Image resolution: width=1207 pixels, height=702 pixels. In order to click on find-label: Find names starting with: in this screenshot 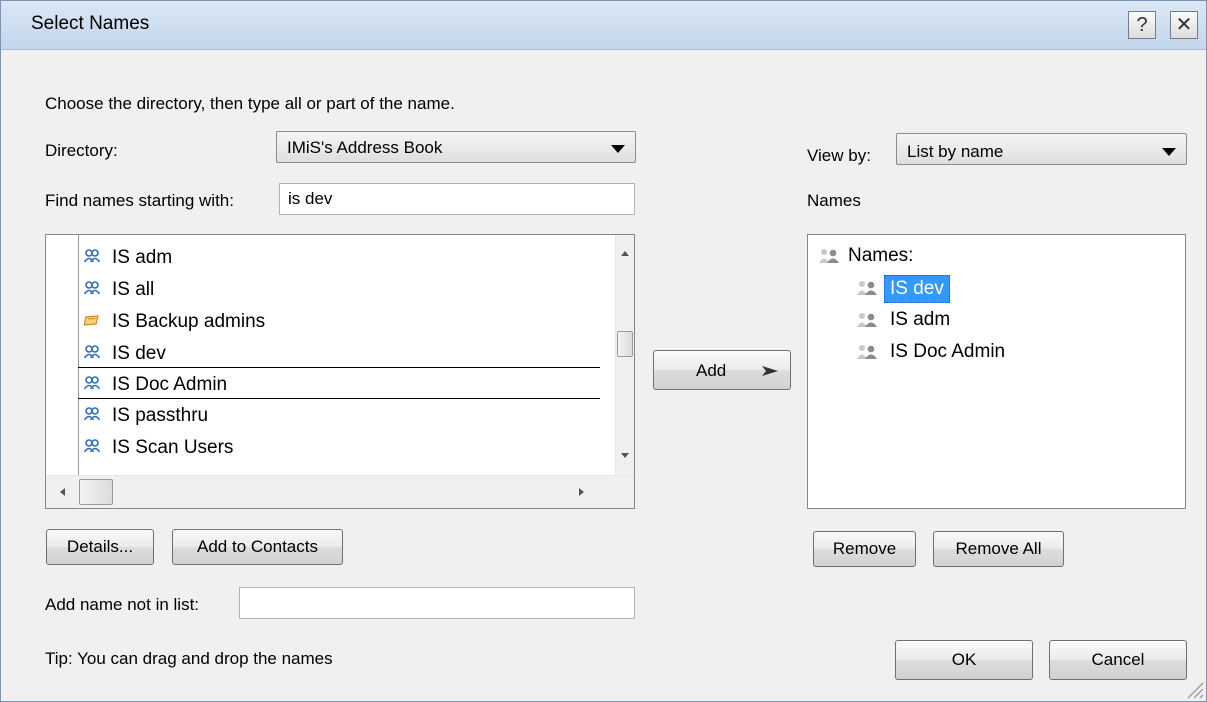, I will do `click(139, 200)`.